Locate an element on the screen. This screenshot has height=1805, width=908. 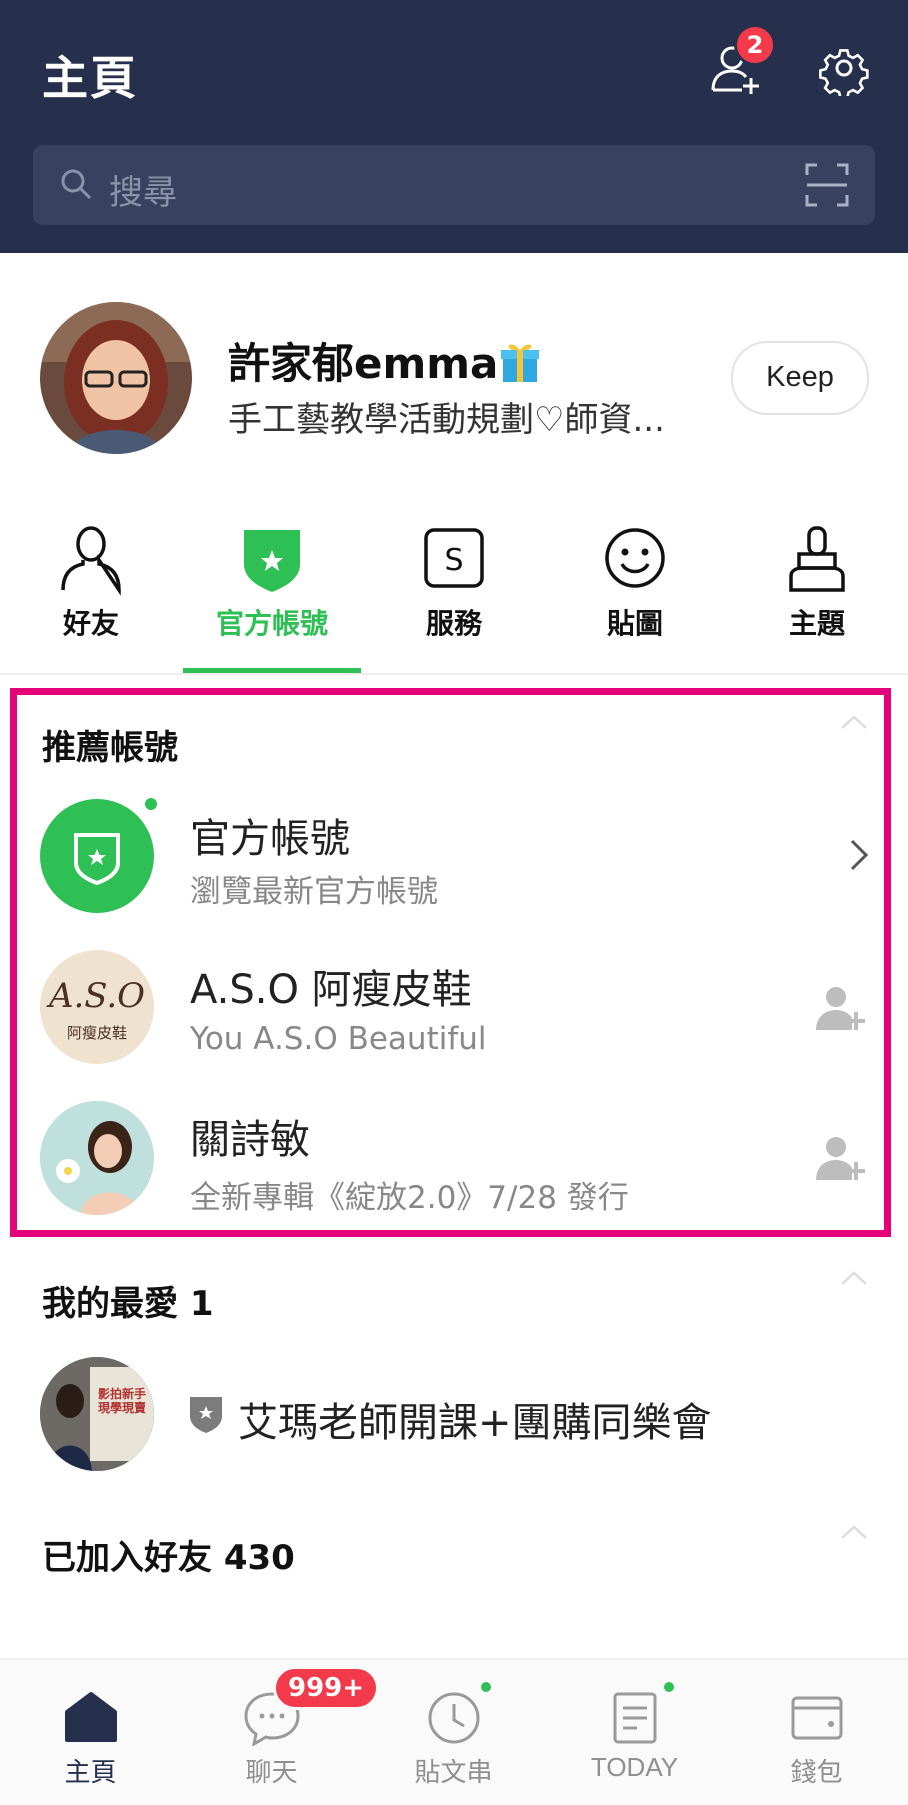
category-friends: 好友 is located at coordinates (91, 581).